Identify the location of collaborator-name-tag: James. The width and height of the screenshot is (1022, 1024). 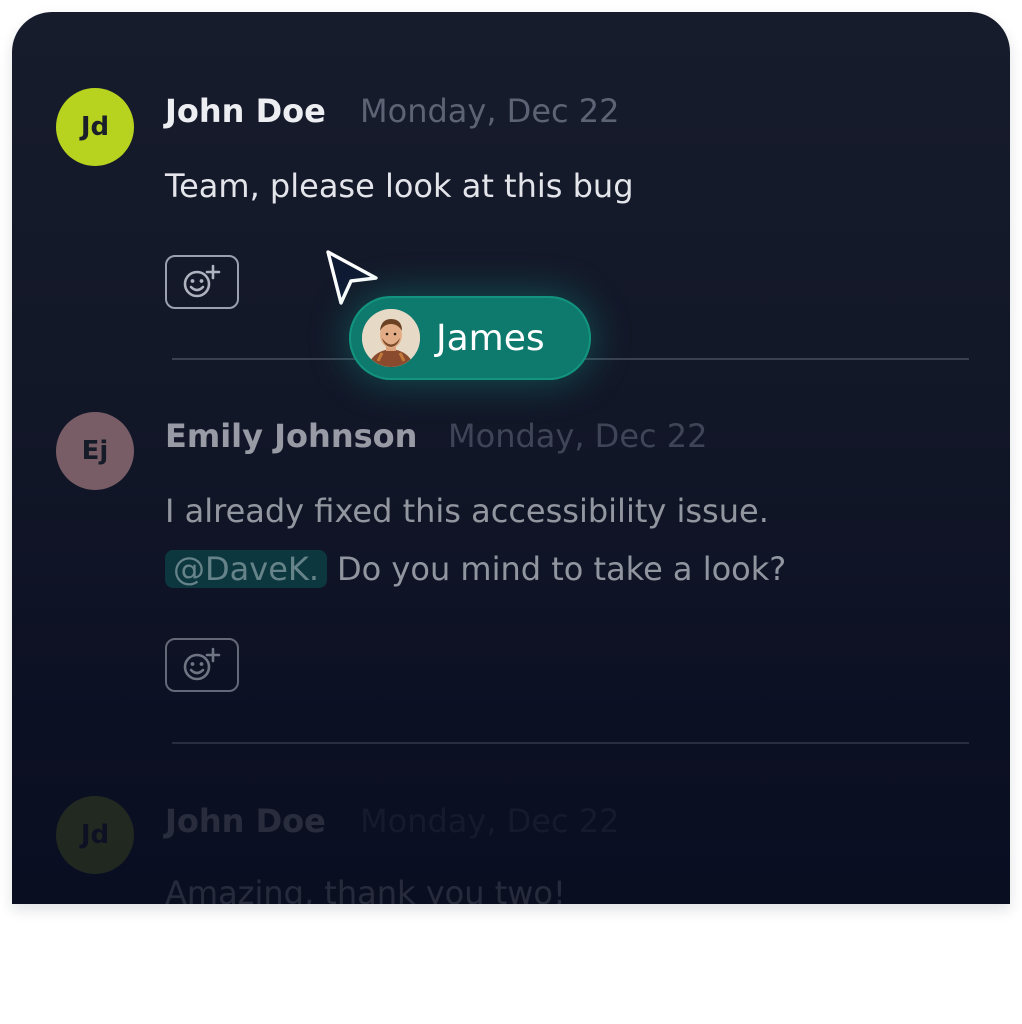
(470, 338).